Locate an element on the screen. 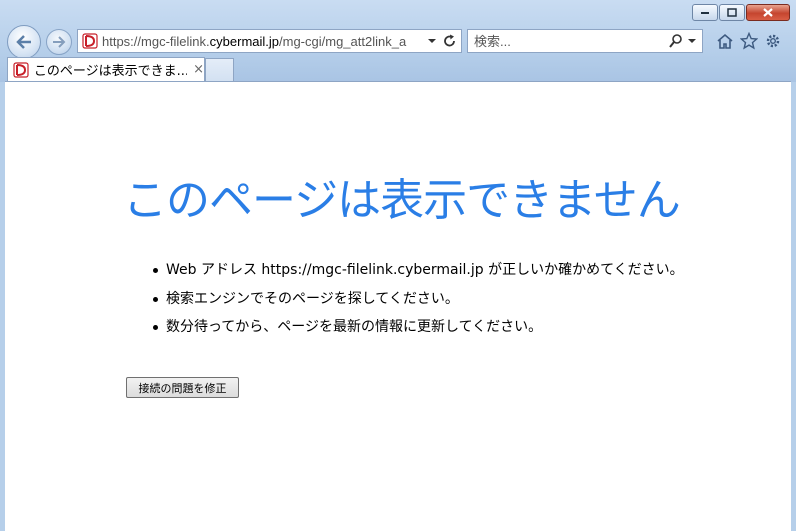 The height and width of the screenshot is (531, 796). toolbar-icons is located at coordinates (749, 41).